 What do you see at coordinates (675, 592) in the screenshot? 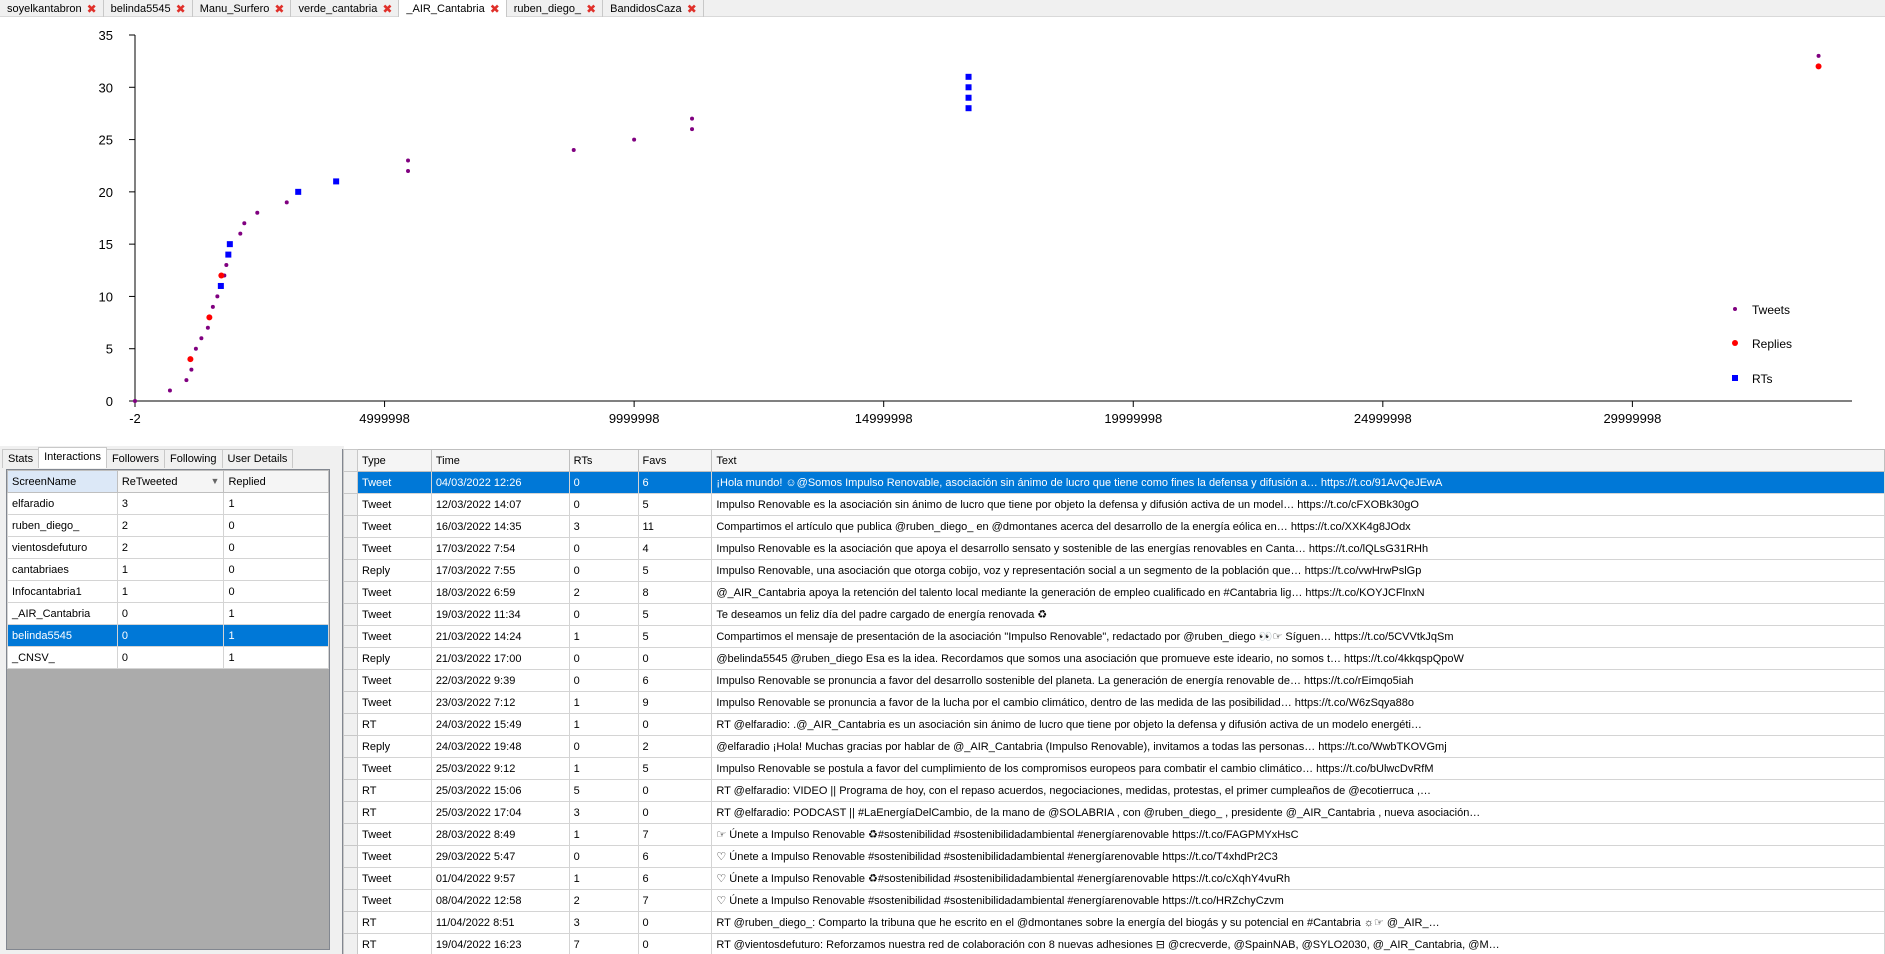
I see `favs-cell: 8` at bounding box center [675, 592].